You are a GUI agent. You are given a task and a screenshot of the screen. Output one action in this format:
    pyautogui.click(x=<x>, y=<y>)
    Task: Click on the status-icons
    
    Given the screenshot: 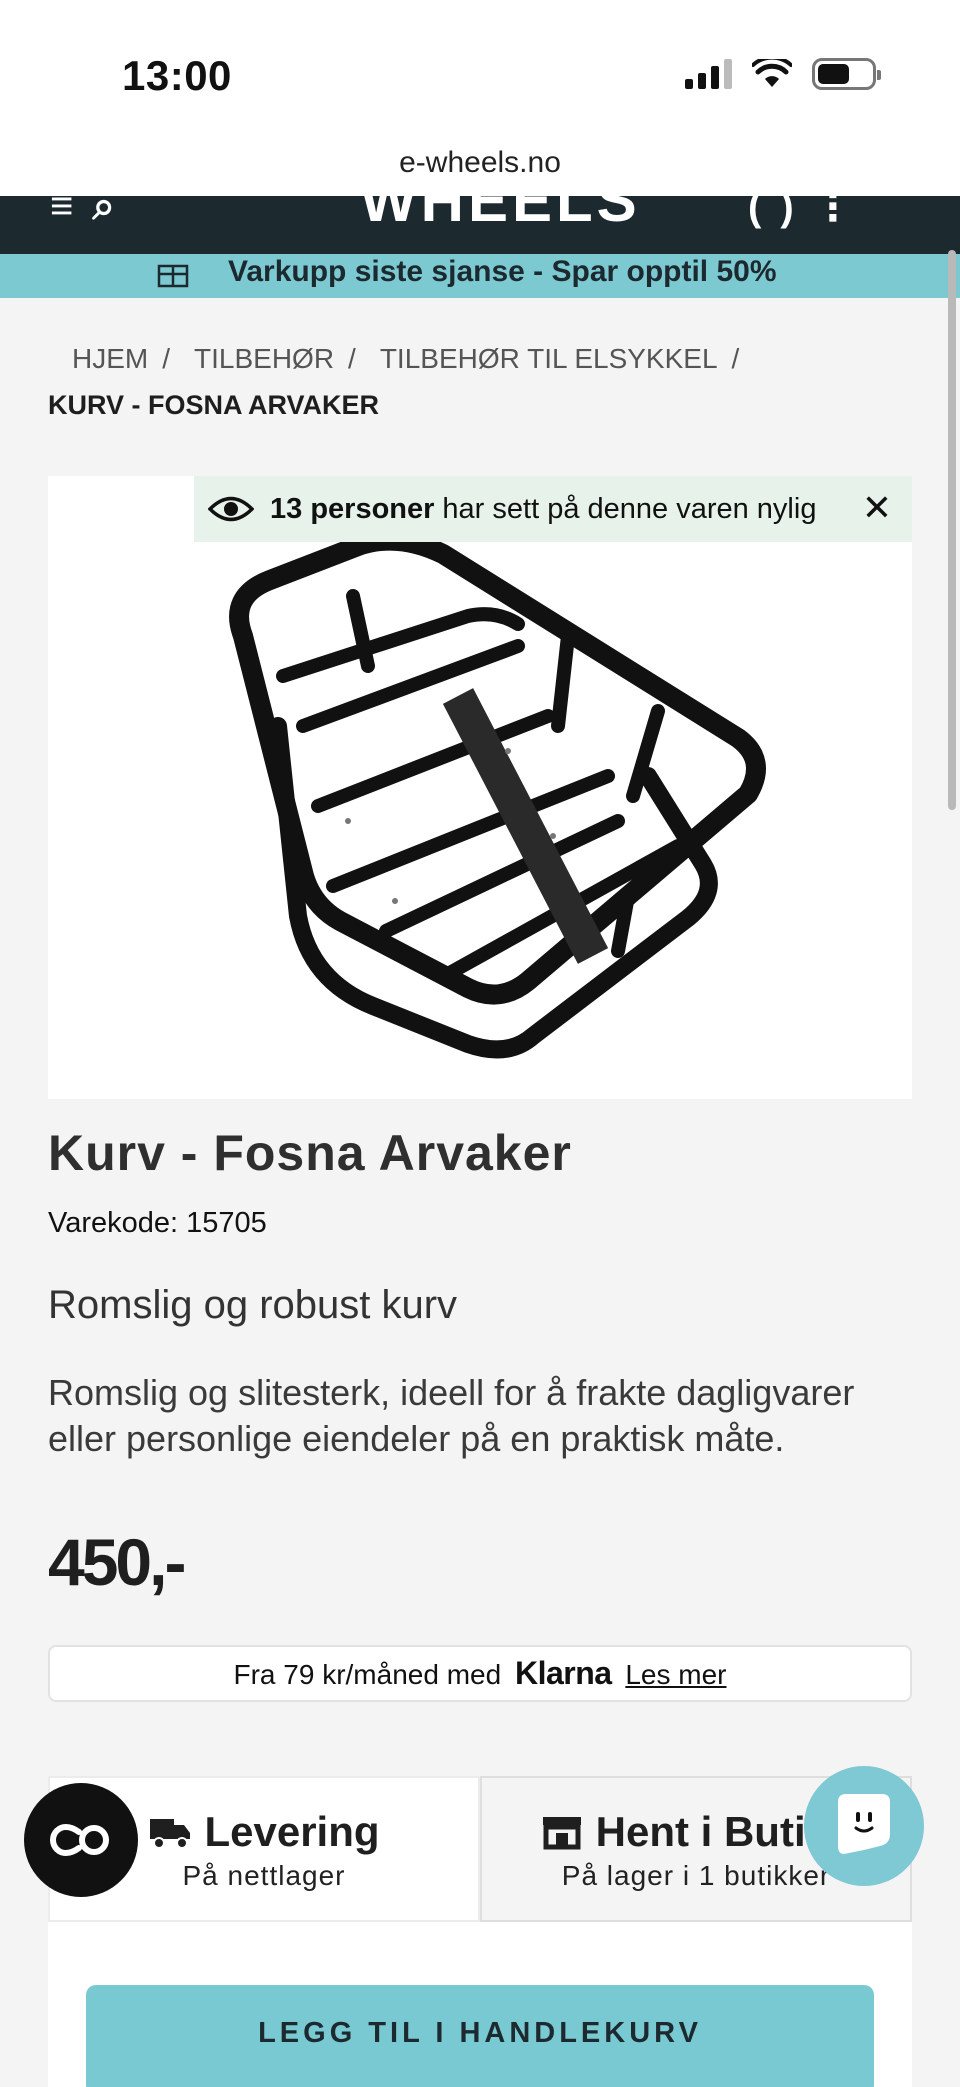 What is the action you would take?
    pyautogui.click(x=783, y=74)
    